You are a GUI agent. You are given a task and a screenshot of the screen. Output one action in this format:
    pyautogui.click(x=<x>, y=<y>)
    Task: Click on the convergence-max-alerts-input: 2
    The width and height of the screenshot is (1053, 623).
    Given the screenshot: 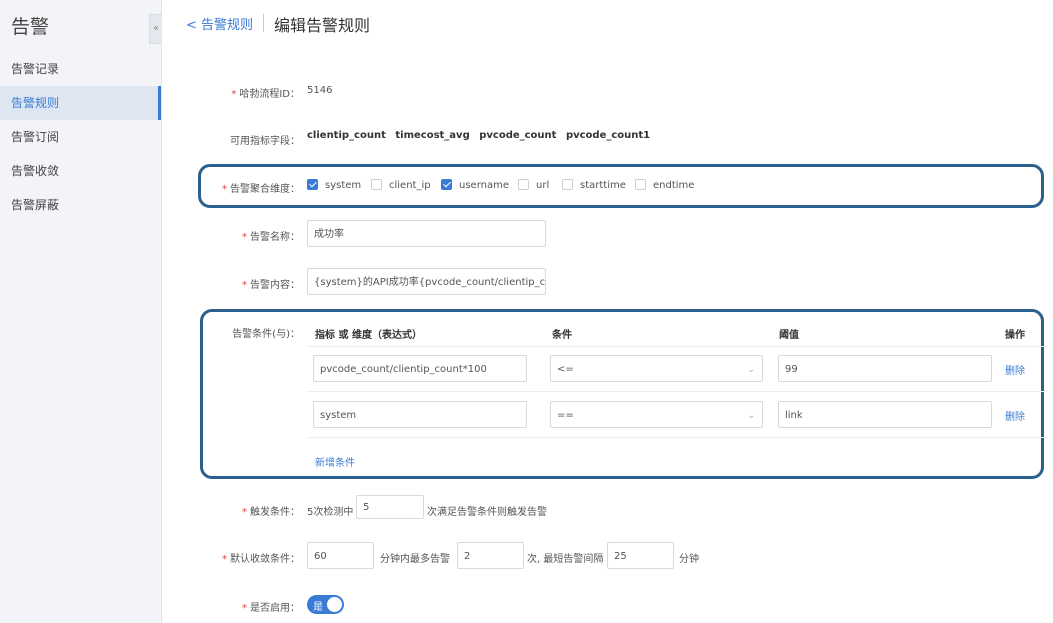 What is the action you would take?
    pyautogui.click(x=490, y=555)
    